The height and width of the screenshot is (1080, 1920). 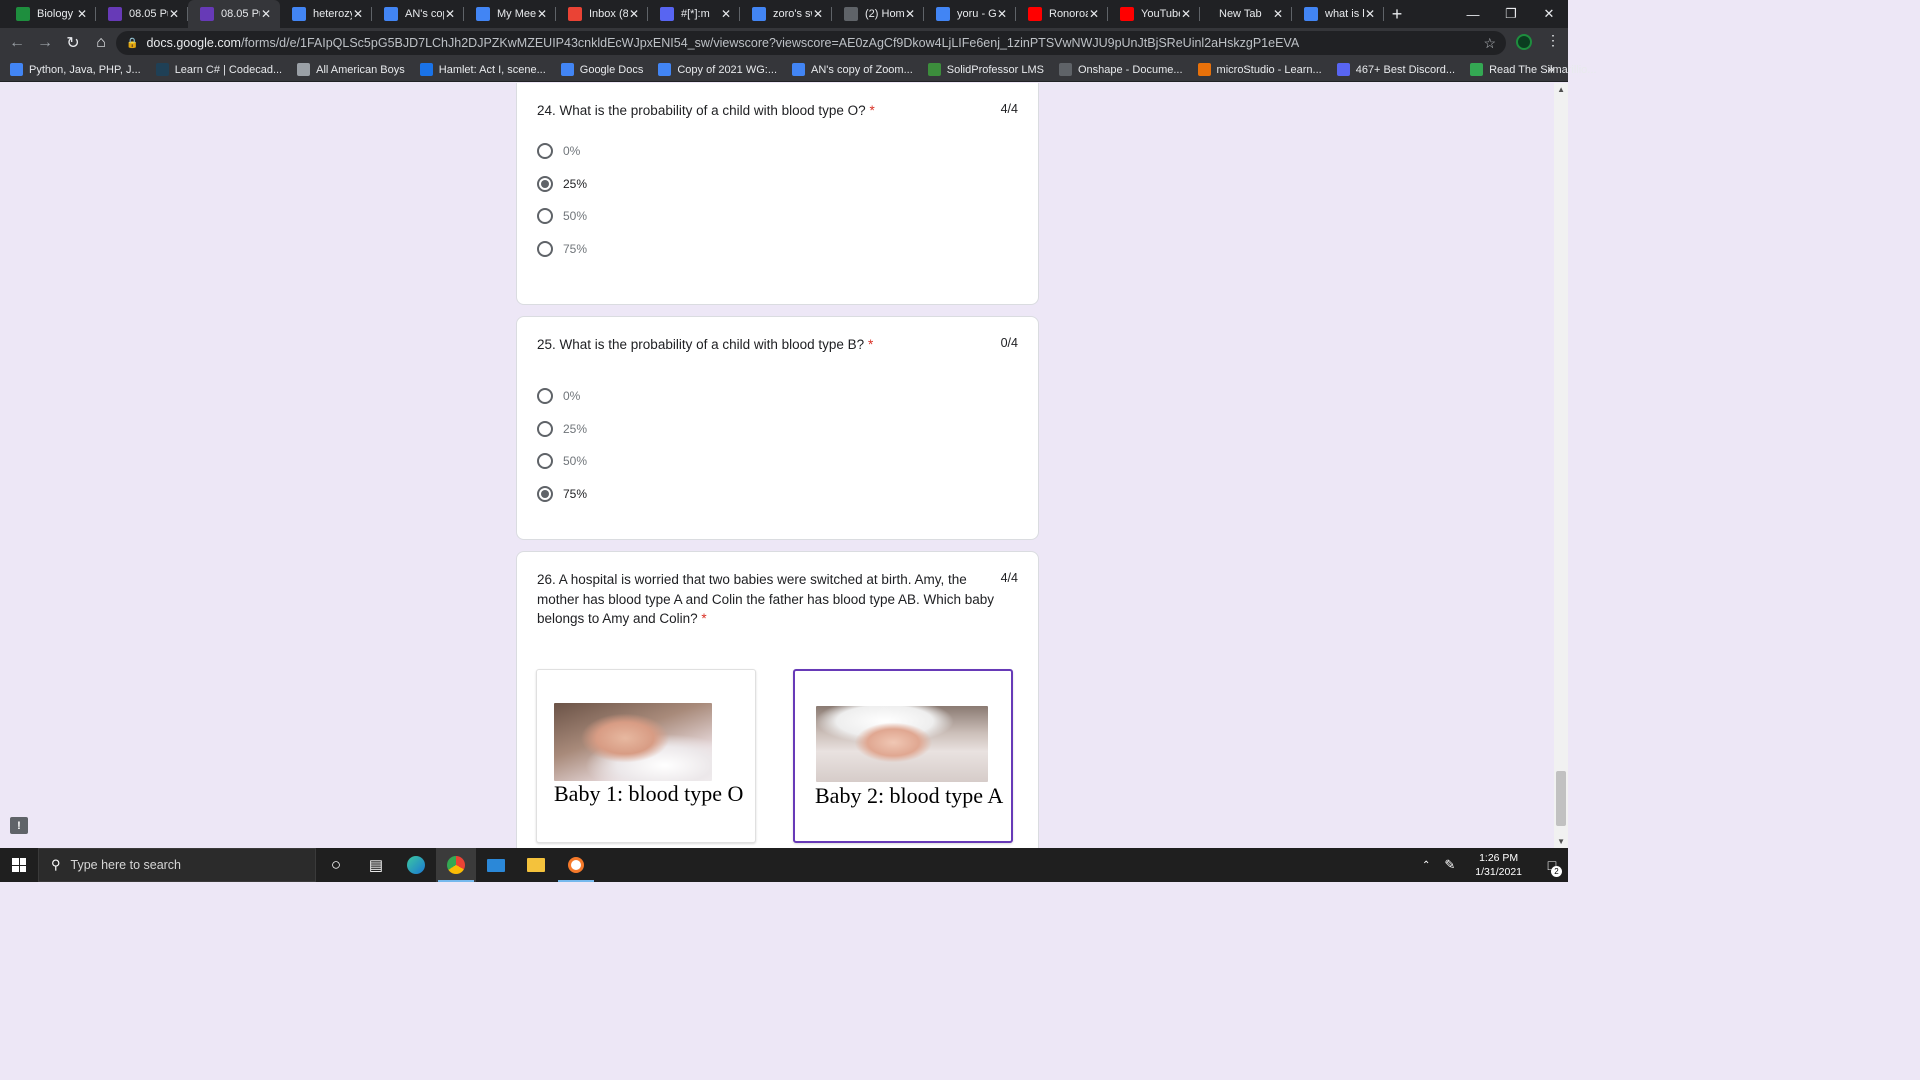 What do you see at coordinates (148, 14) in the screenshot?
I see `tab-title: 08.05 Pu` at bounding box center [148, 14].